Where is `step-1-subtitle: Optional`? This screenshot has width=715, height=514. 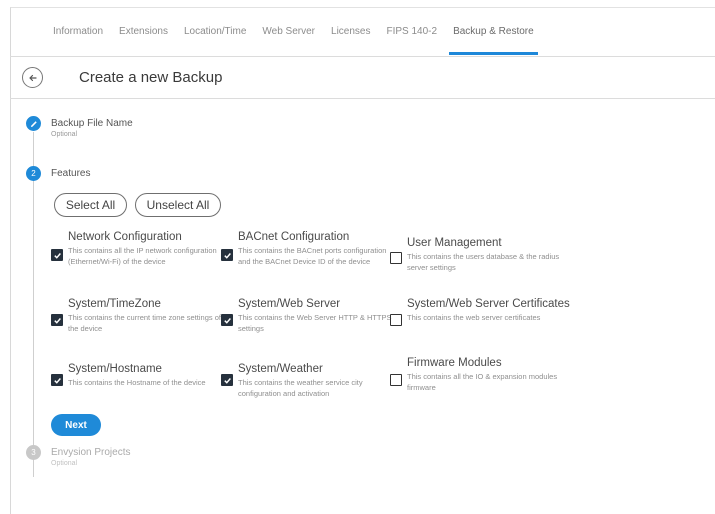
step-1-subtitle: Optional is located at coordinates (64, 134).